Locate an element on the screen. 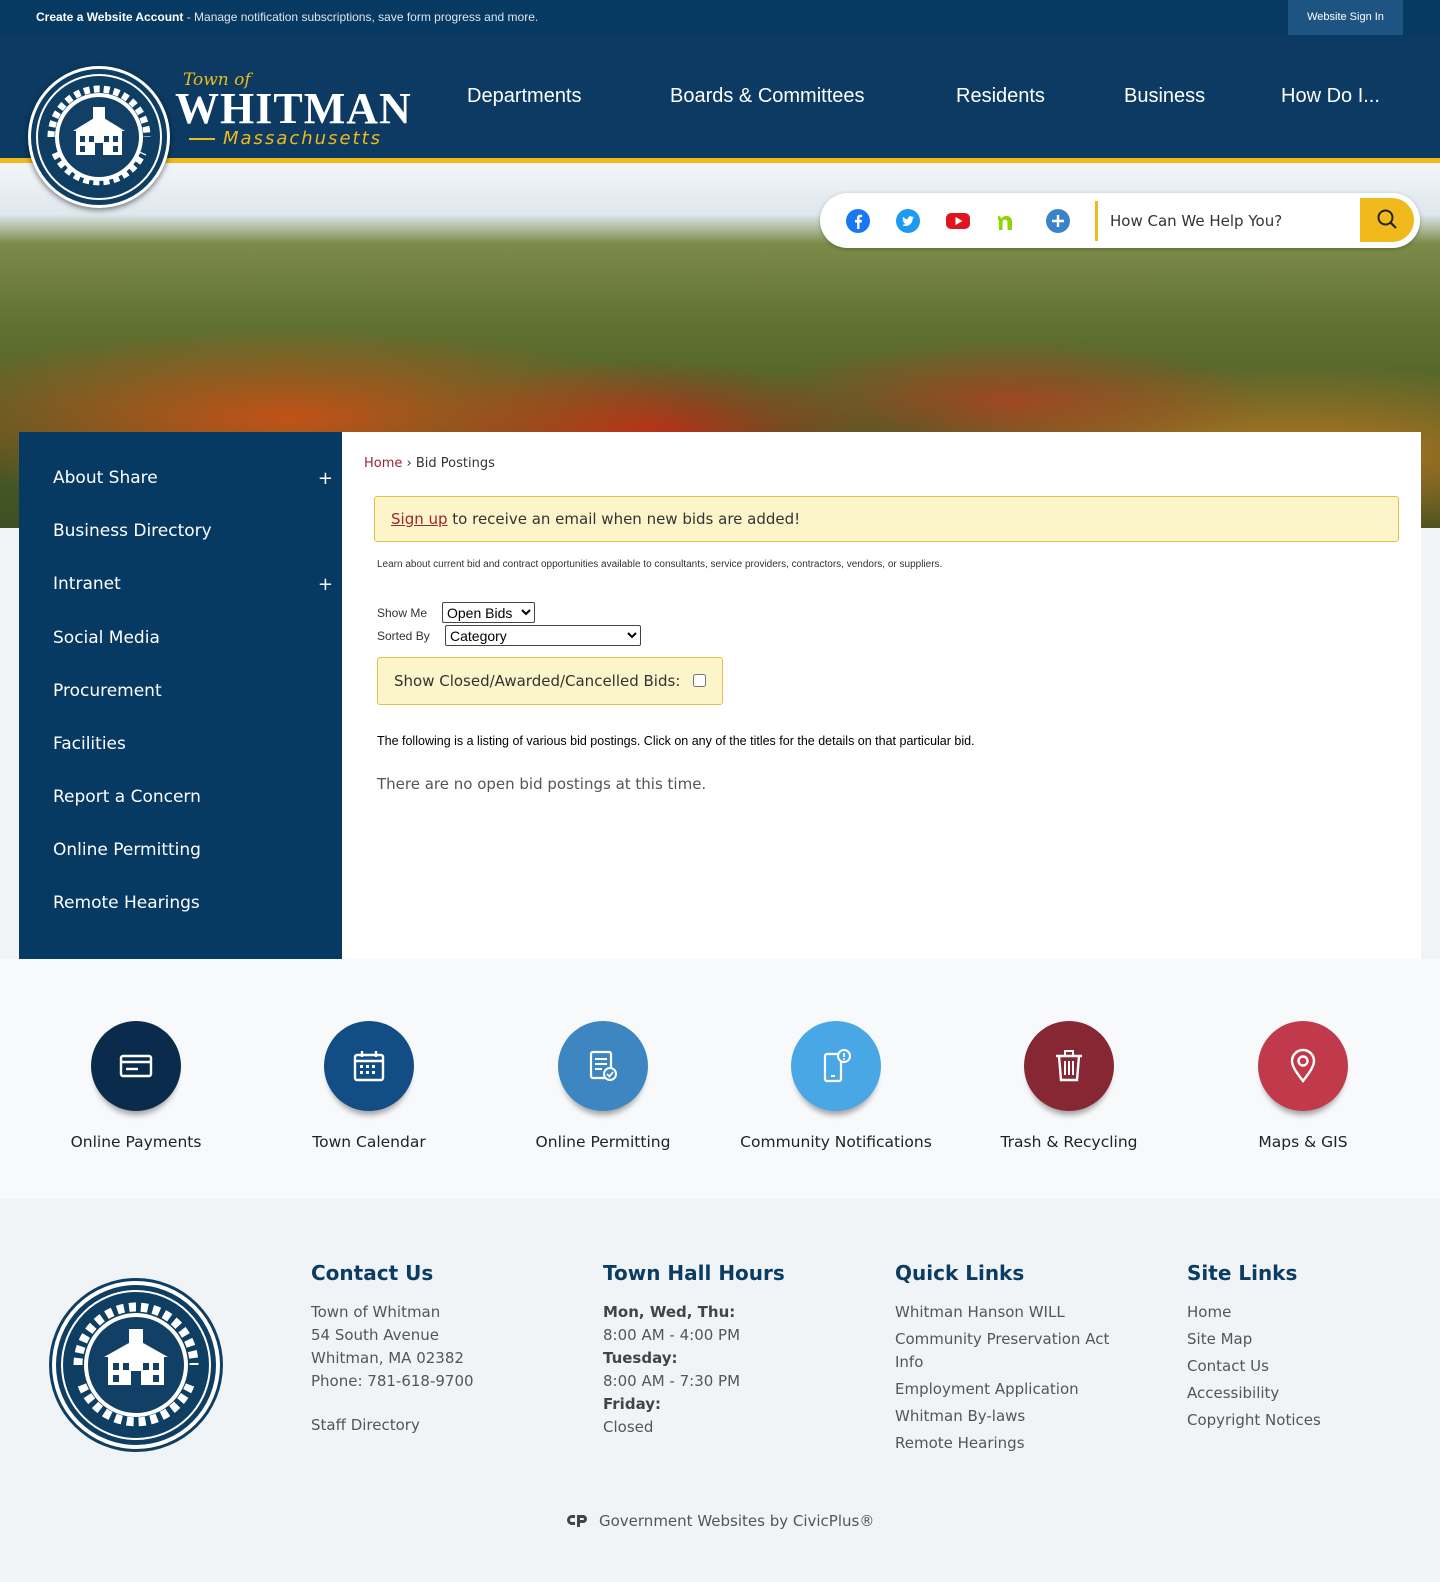 The height and width of the screenshot is (1582, 1440). sidebar-item-label: Business Directory is located at coordinates (132, 531).